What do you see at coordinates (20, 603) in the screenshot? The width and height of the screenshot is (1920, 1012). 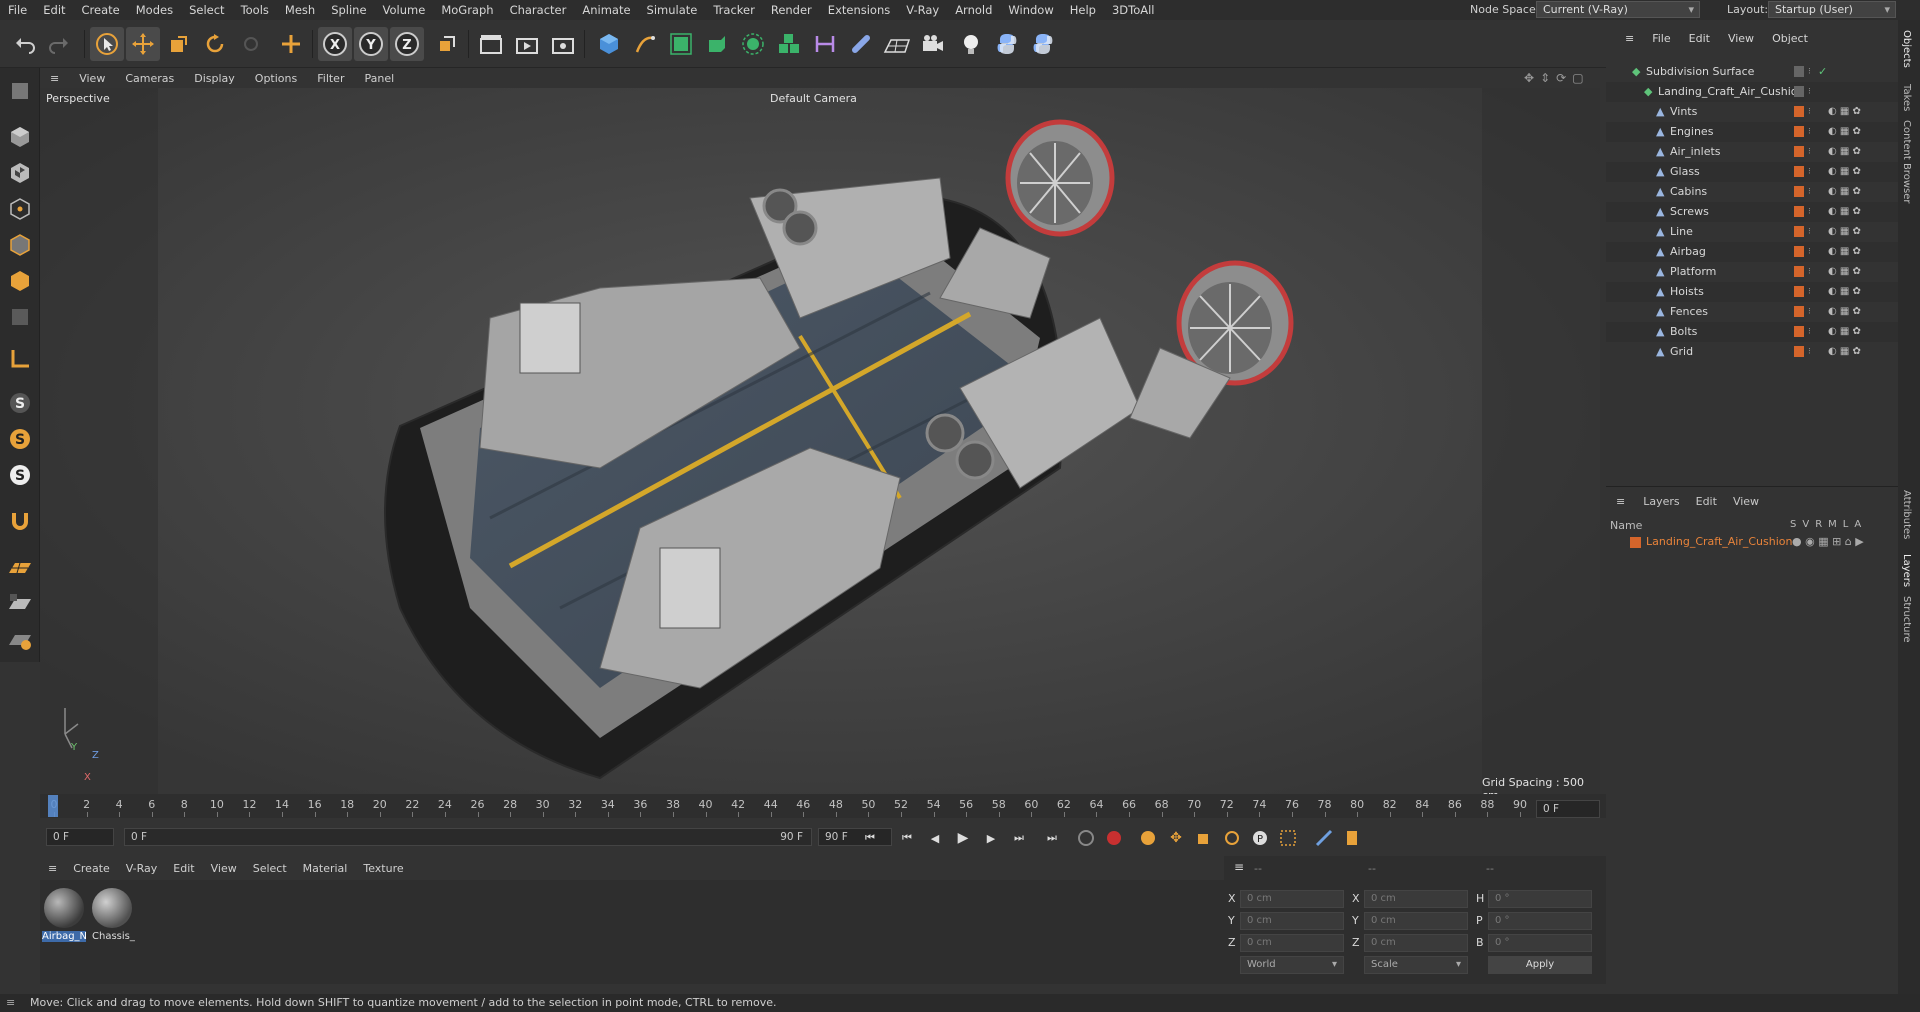 I see `locked-workplane-button` at bounding box center [20, 603].